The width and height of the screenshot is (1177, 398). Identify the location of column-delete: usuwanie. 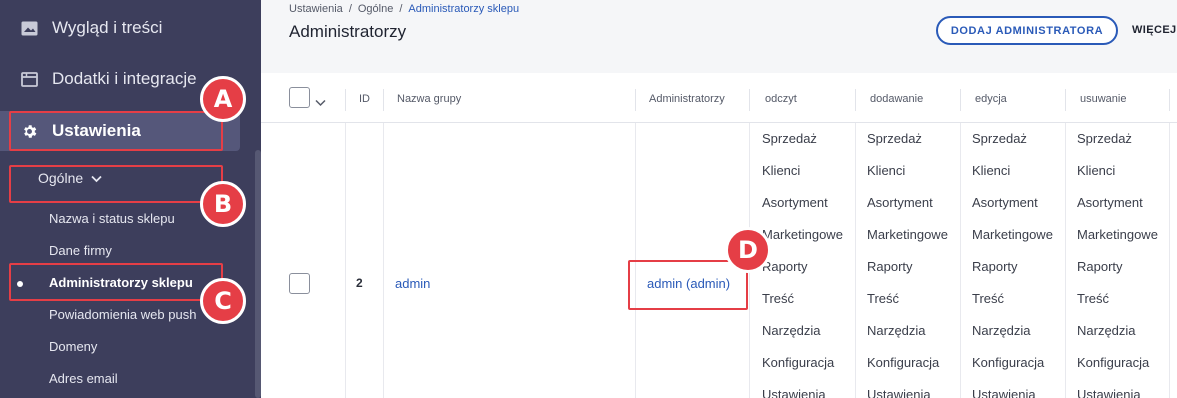
(1103, 99).